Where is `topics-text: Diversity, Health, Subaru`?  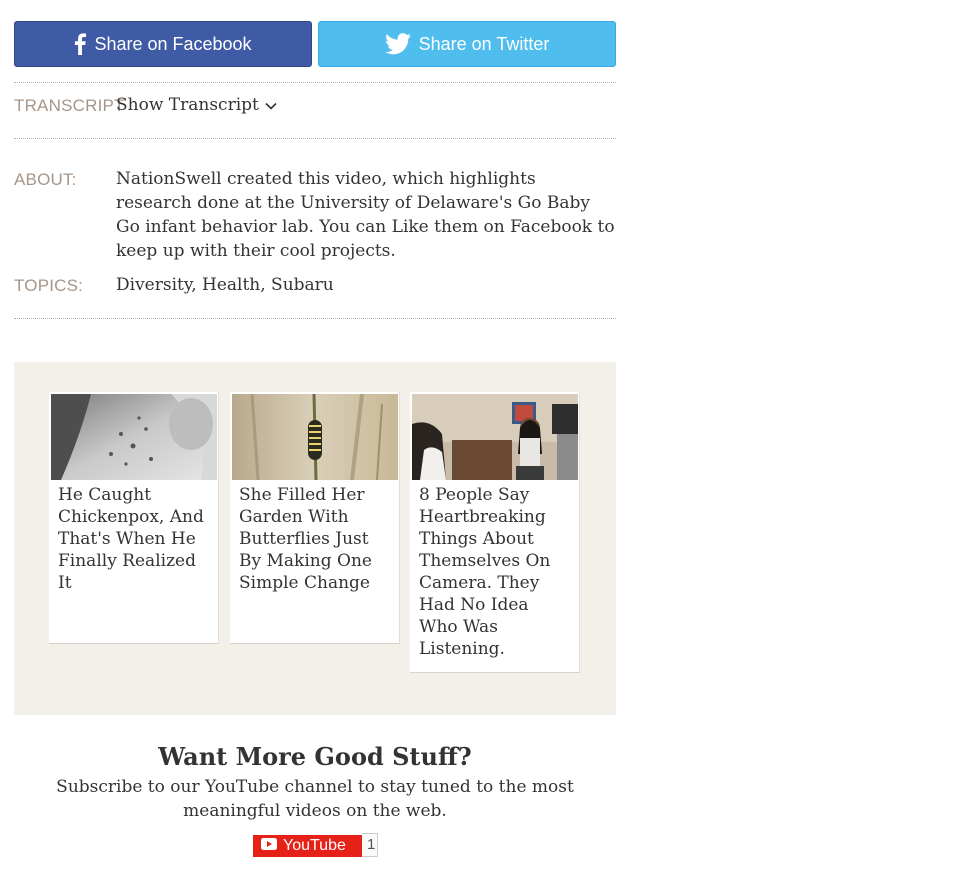
topics-text: Diversity, Health, Subaru is located at coordinates (225, 285).